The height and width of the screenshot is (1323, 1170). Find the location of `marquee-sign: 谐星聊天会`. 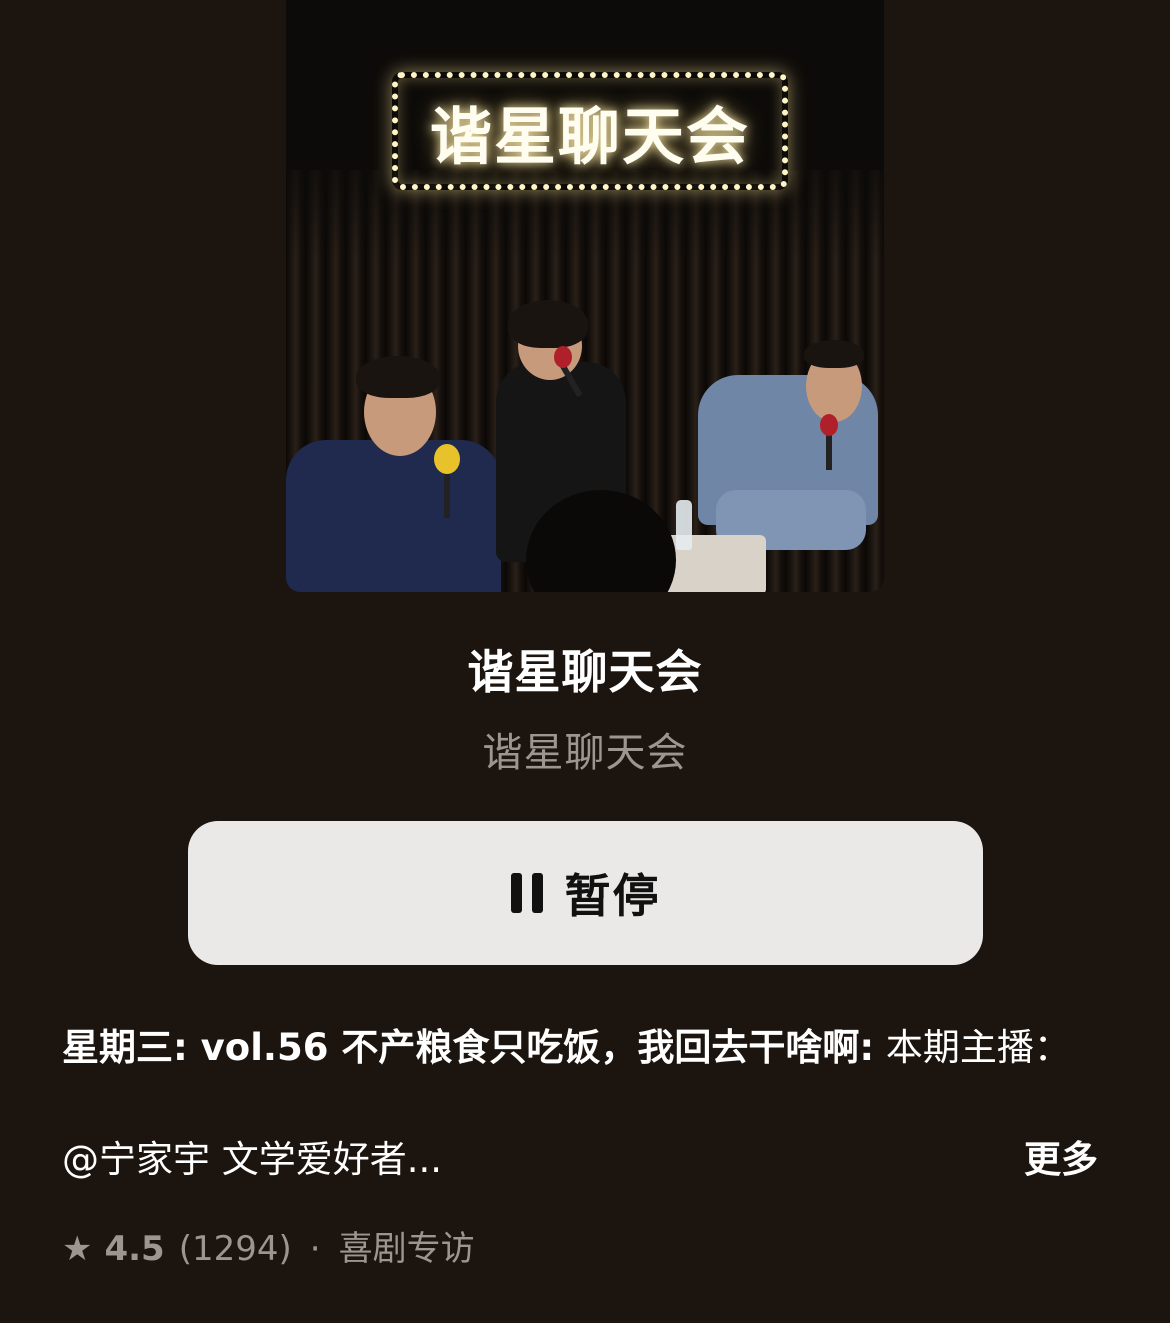

marquee-sign: 谐星聊天会 is located at coordinates (590, 131).